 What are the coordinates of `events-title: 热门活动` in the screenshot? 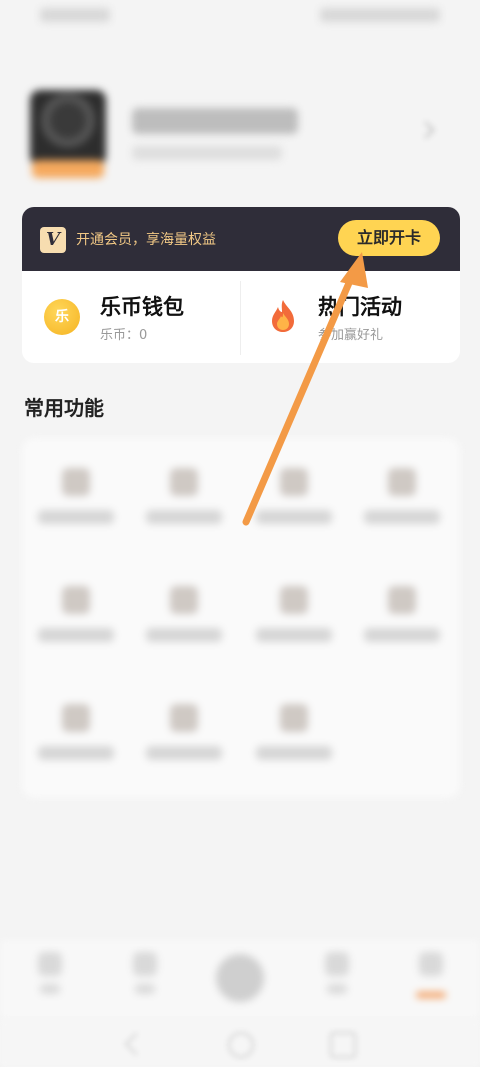 It's located at (360, 307).